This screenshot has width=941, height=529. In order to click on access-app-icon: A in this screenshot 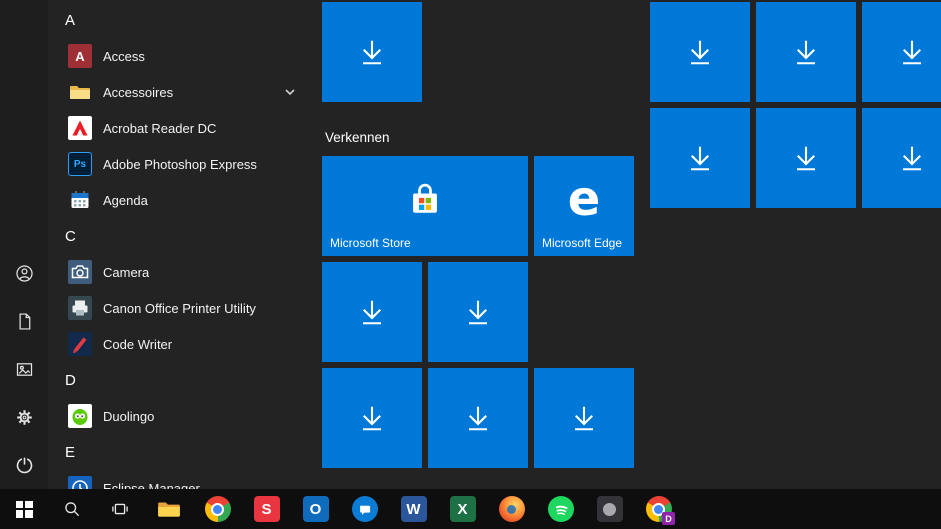, I will do `click(80, 56)`.